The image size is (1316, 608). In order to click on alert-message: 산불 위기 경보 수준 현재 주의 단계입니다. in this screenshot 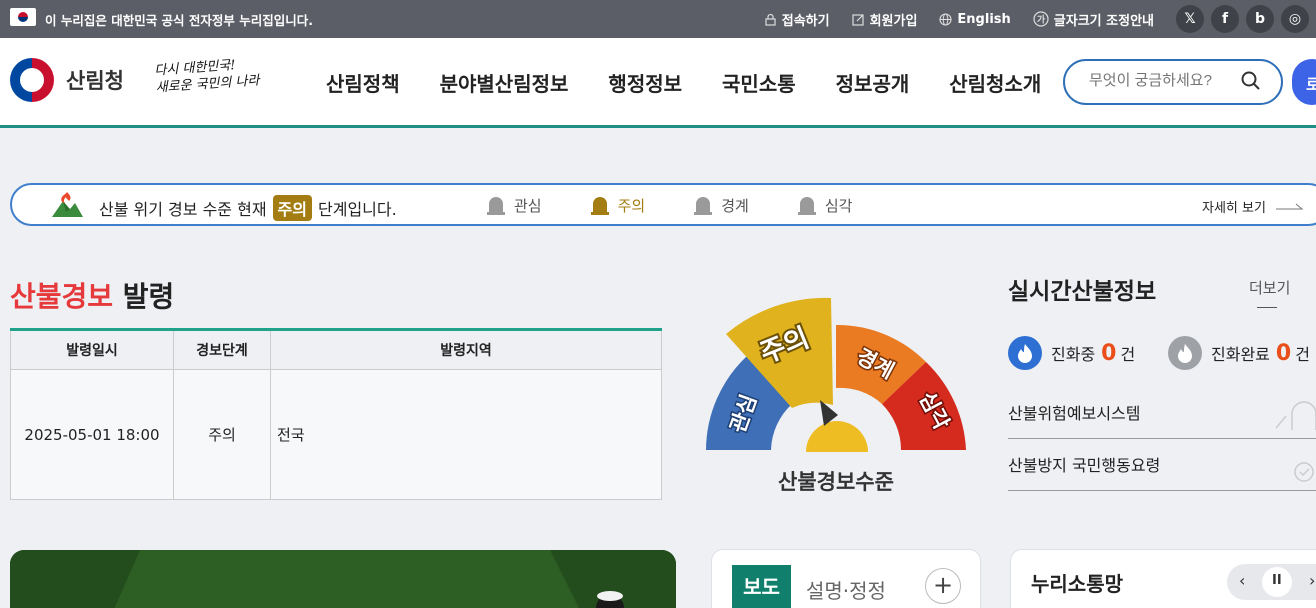, I will do `click(248, 208)`.